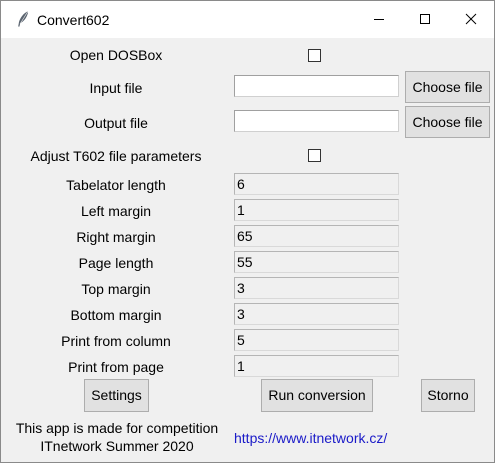 Image resolution: width=495 pixels, height=463 pixels. What do you see at coordinates (316, 210) in the screenshot?
I see `left-margin-field: 1` at bounding box center [316, 210].